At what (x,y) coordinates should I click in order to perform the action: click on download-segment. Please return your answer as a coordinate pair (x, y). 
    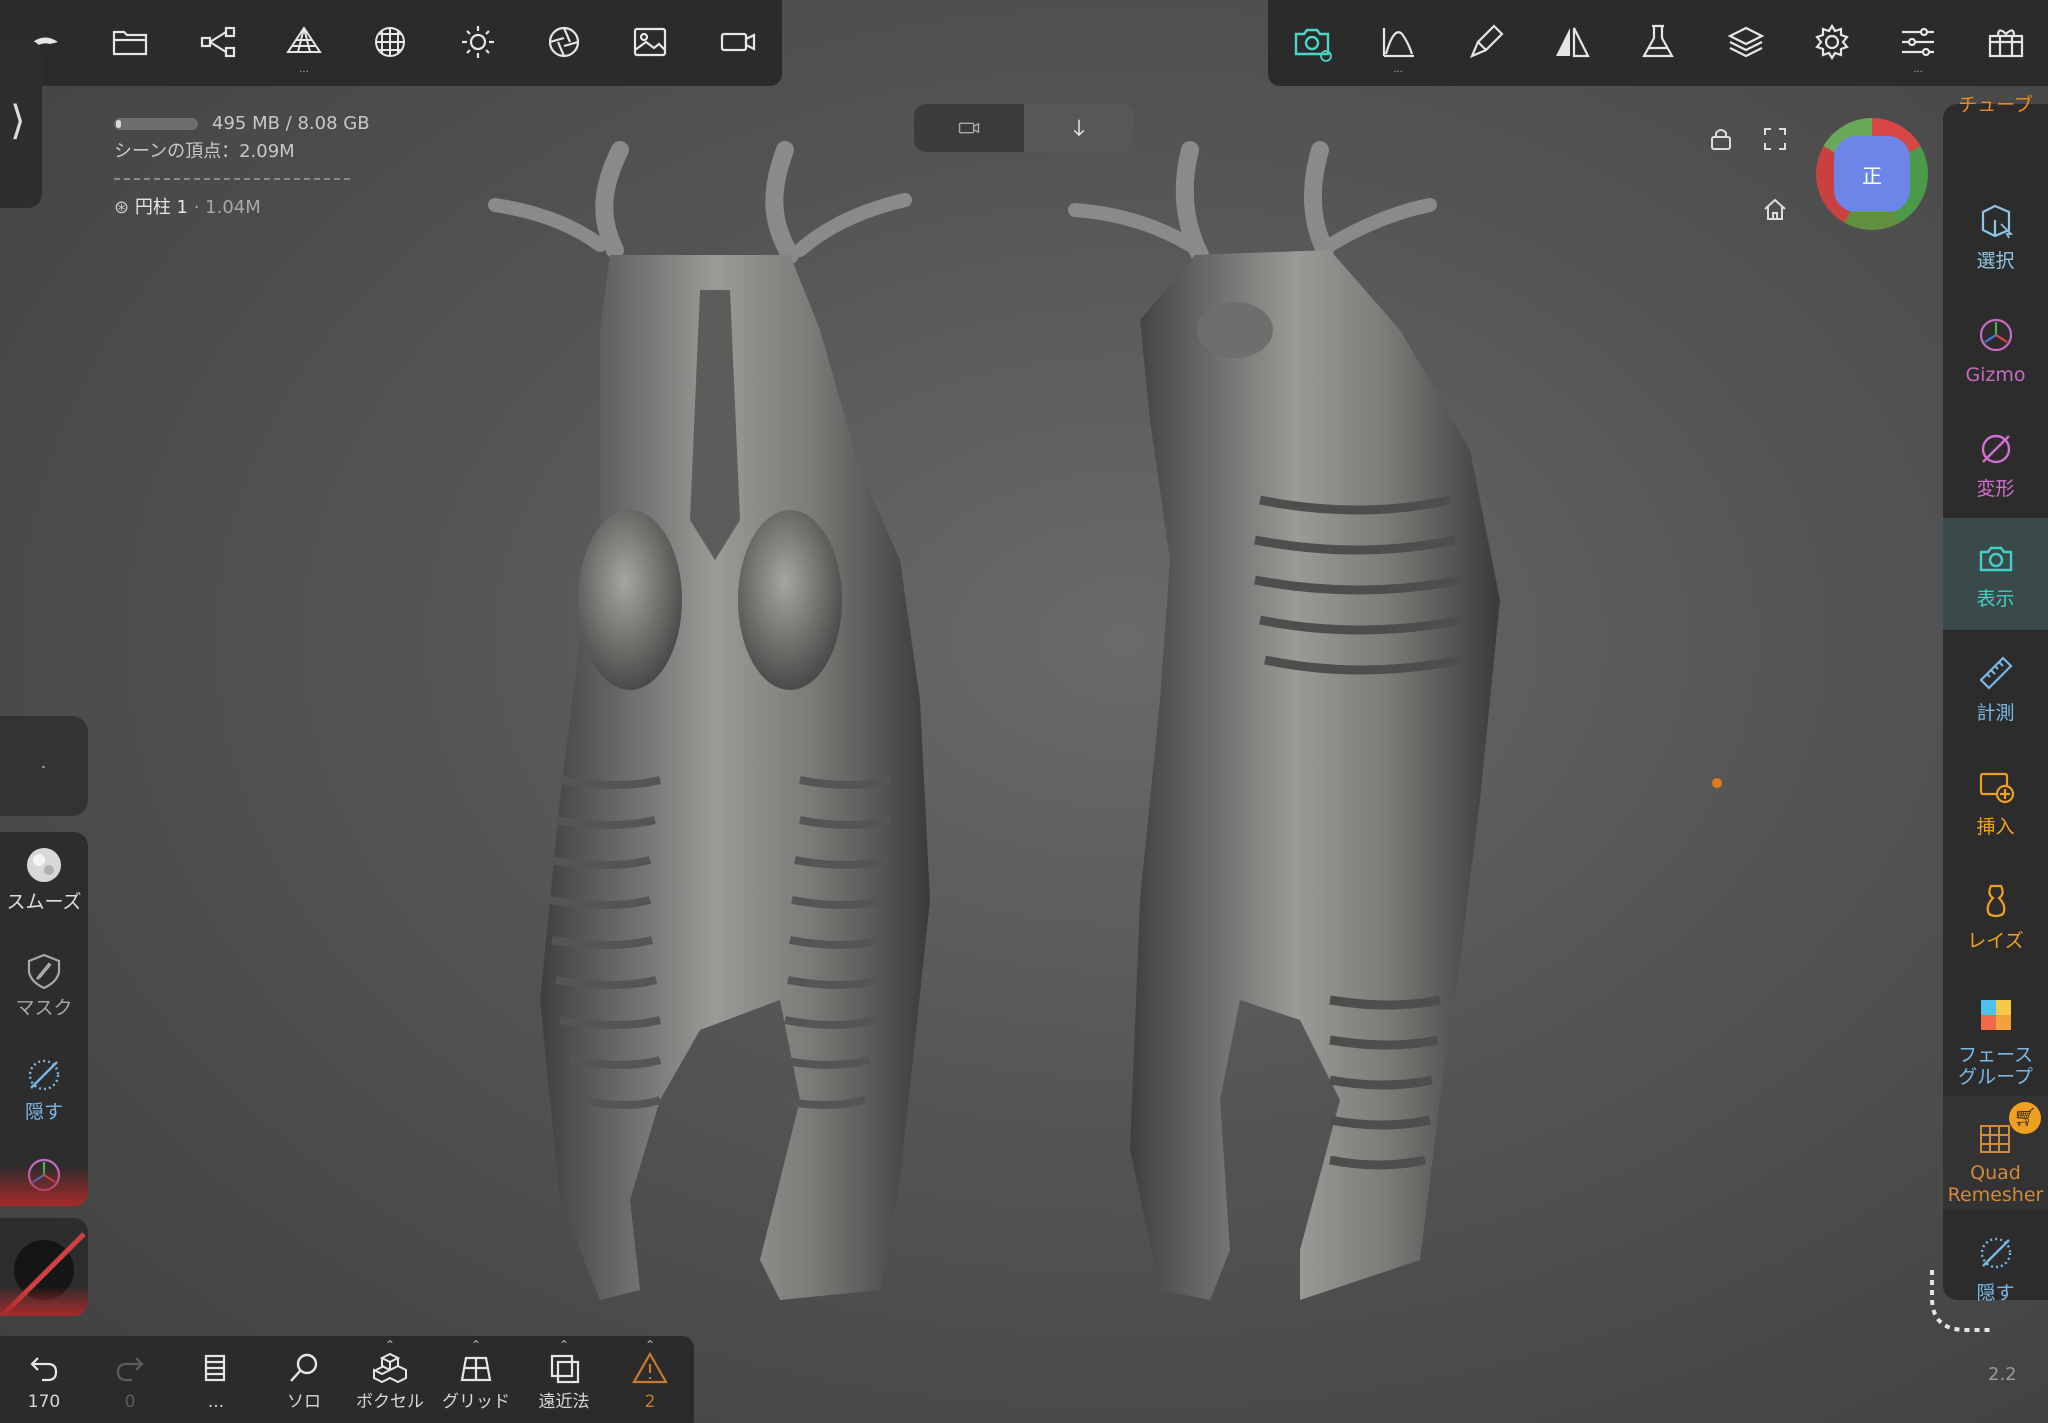
    Looking at the image, I should click on (1079, 128).